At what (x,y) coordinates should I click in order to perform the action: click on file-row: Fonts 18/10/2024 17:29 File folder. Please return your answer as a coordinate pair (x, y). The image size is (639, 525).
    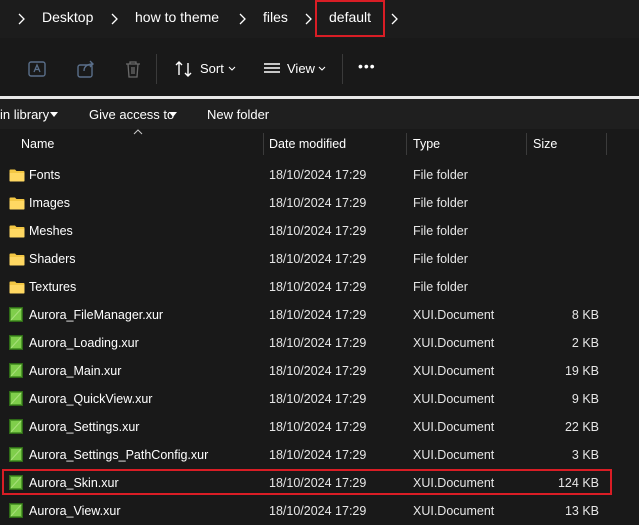
    Looking at the image, I should click on (319, 175).